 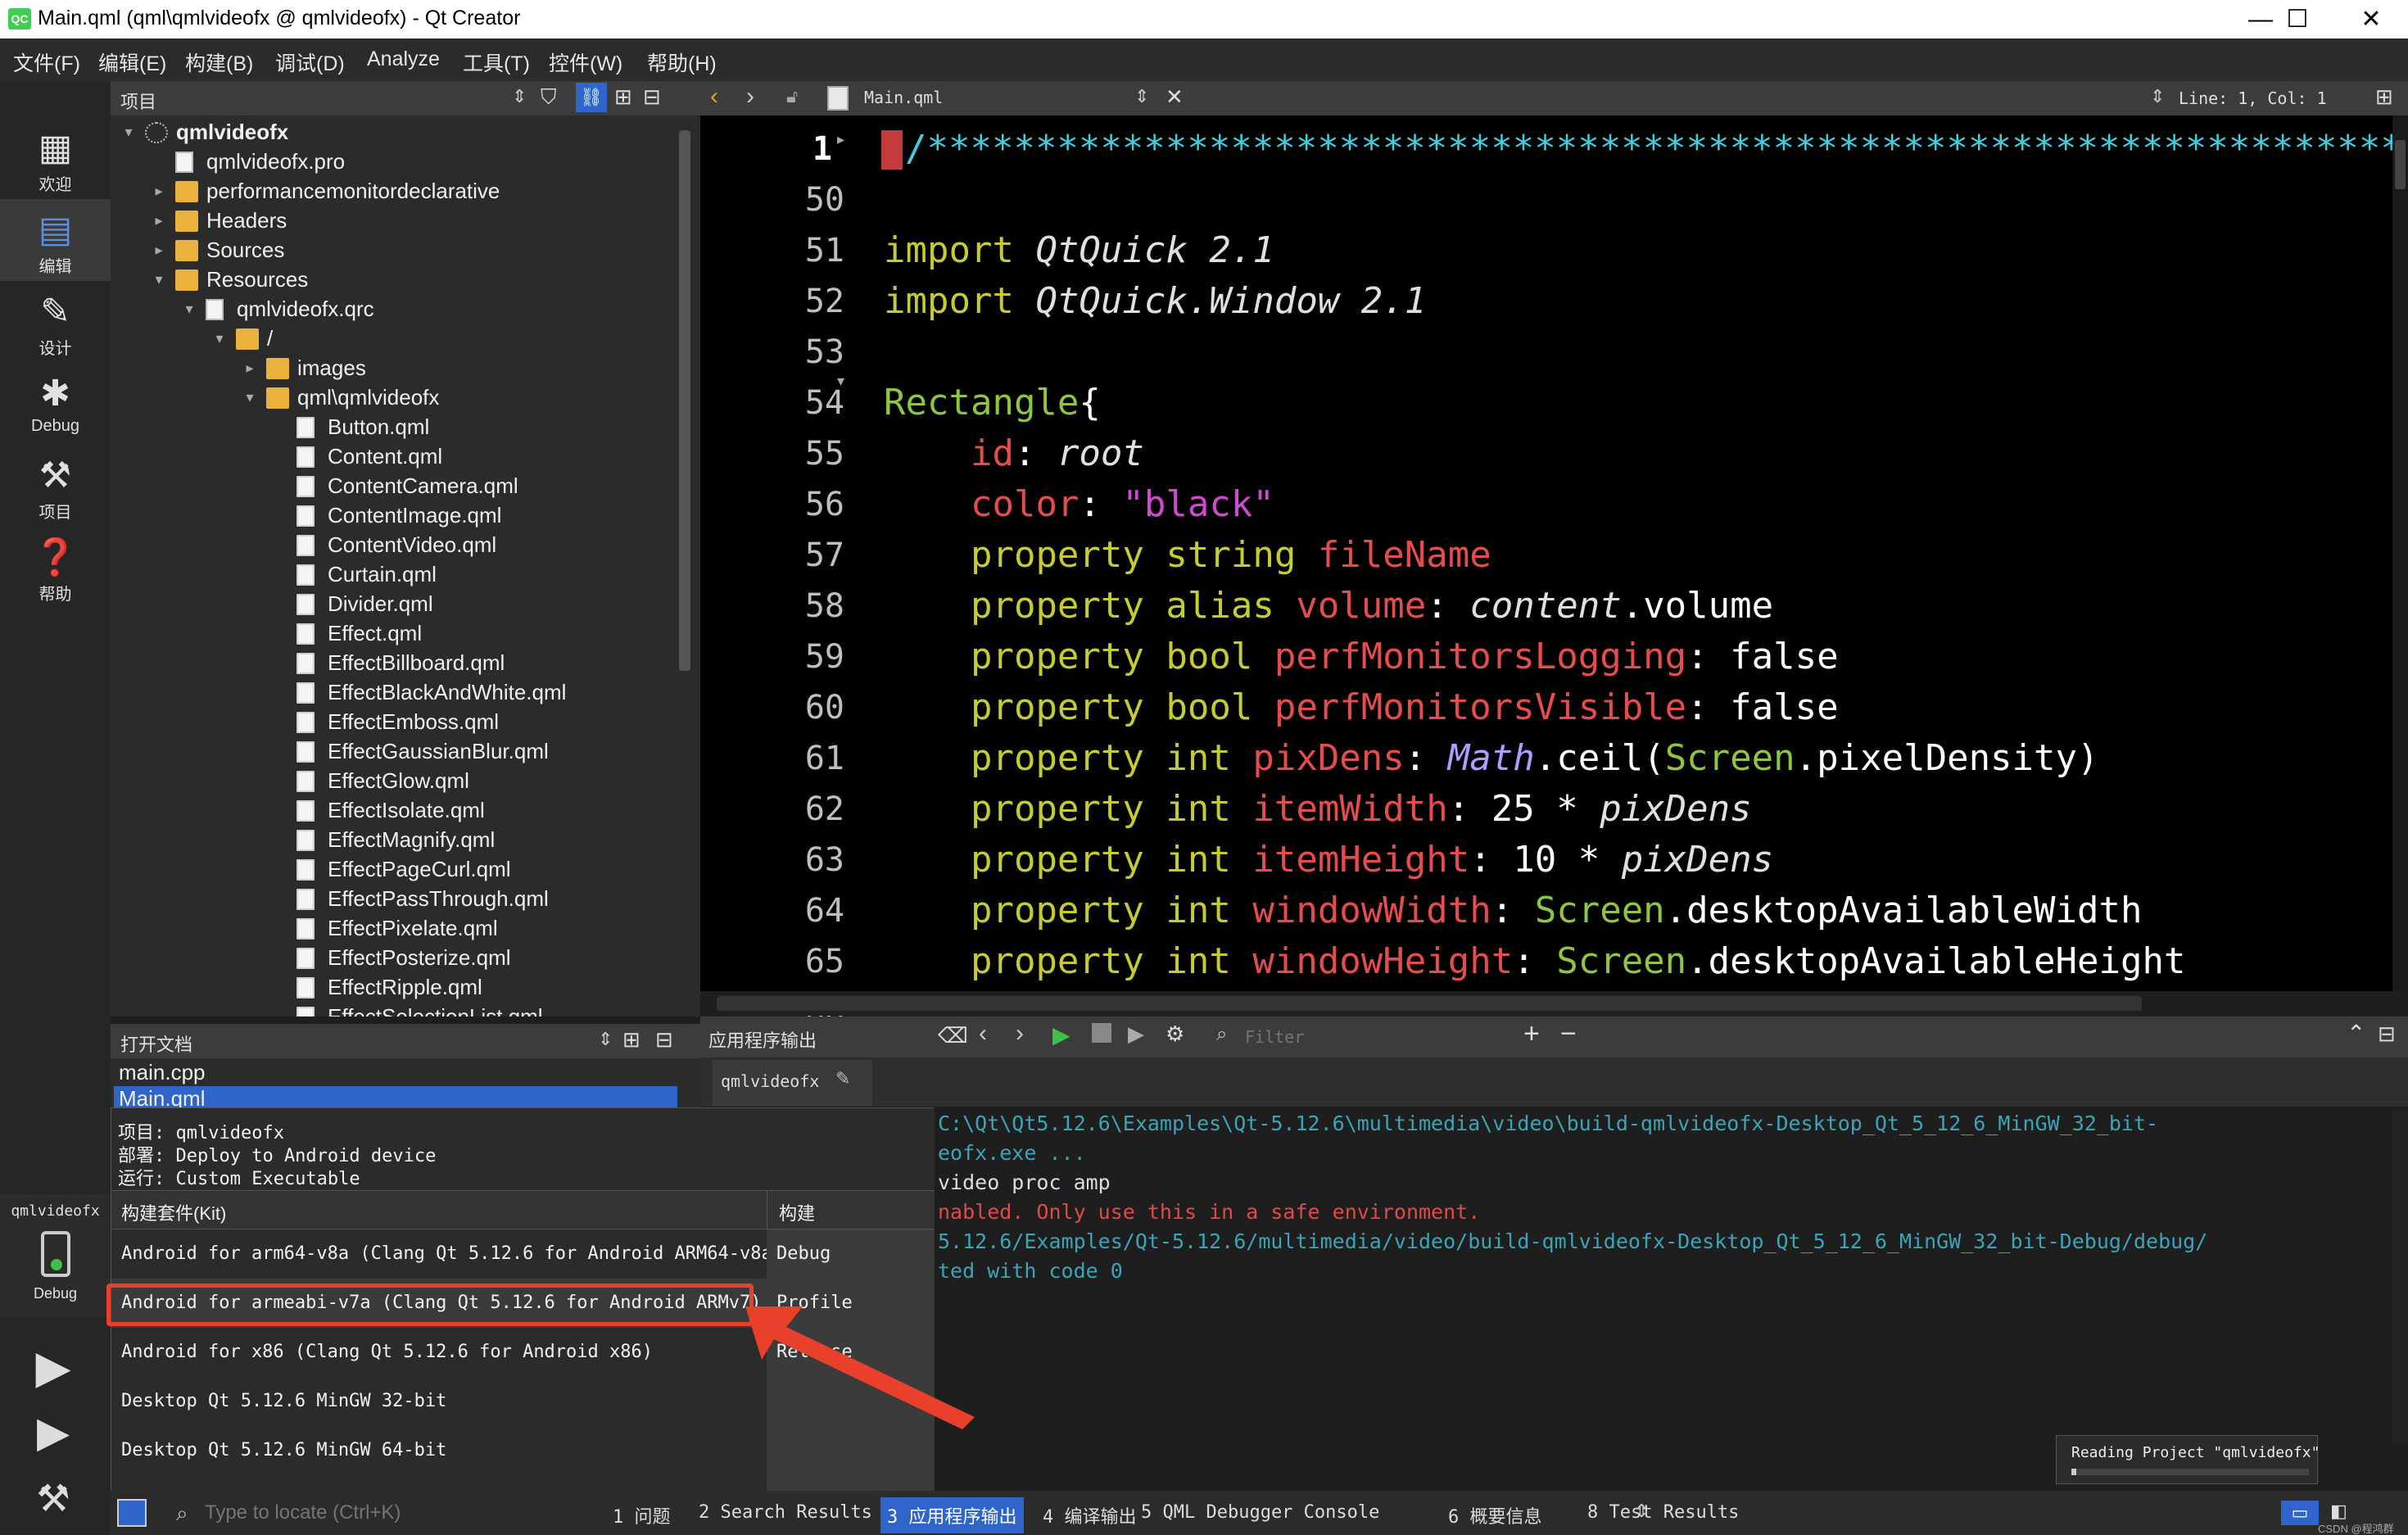 What do you see at coordinates (2157, 97) in the screenshot?
I see `symbol-dropdown-icon: ⇕` at bounding box center [2157, 97].